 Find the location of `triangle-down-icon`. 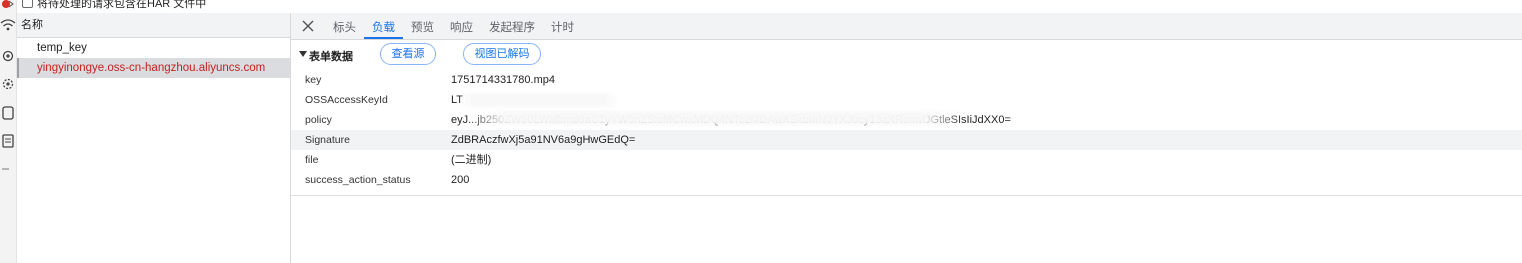

triangle-down-icon is located at coordinates (303, 54).